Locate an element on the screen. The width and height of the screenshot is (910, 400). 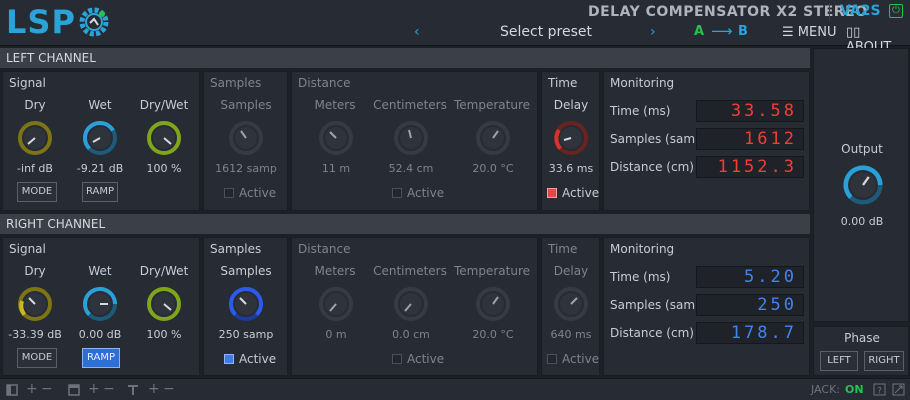
font-size-icon is located at coordinates (133, 390).